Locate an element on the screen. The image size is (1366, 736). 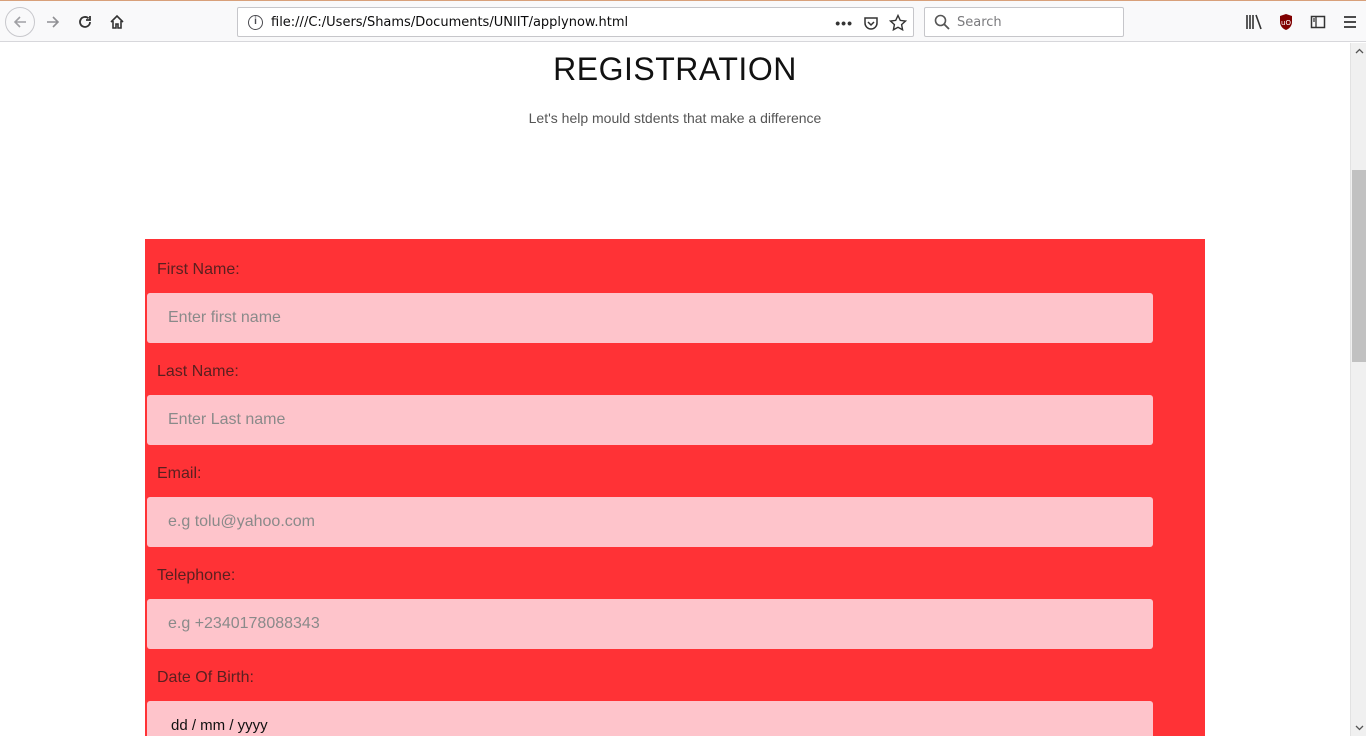
email-label: Email: is located at coordinates (179, 473).